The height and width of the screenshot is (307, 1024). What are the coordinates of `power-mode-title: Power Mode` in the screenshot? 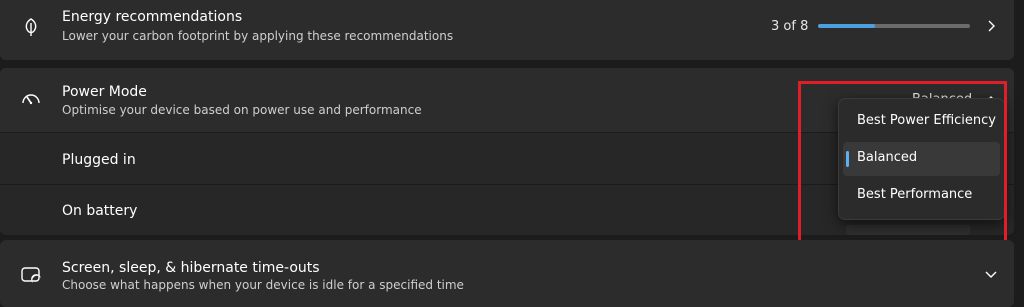 It's located at (104, 92).